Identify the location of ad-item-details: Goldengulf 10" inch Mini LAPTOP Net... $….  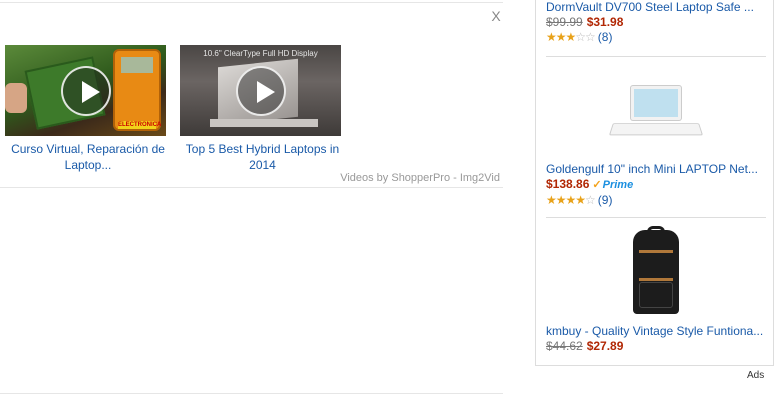
(656, 185).